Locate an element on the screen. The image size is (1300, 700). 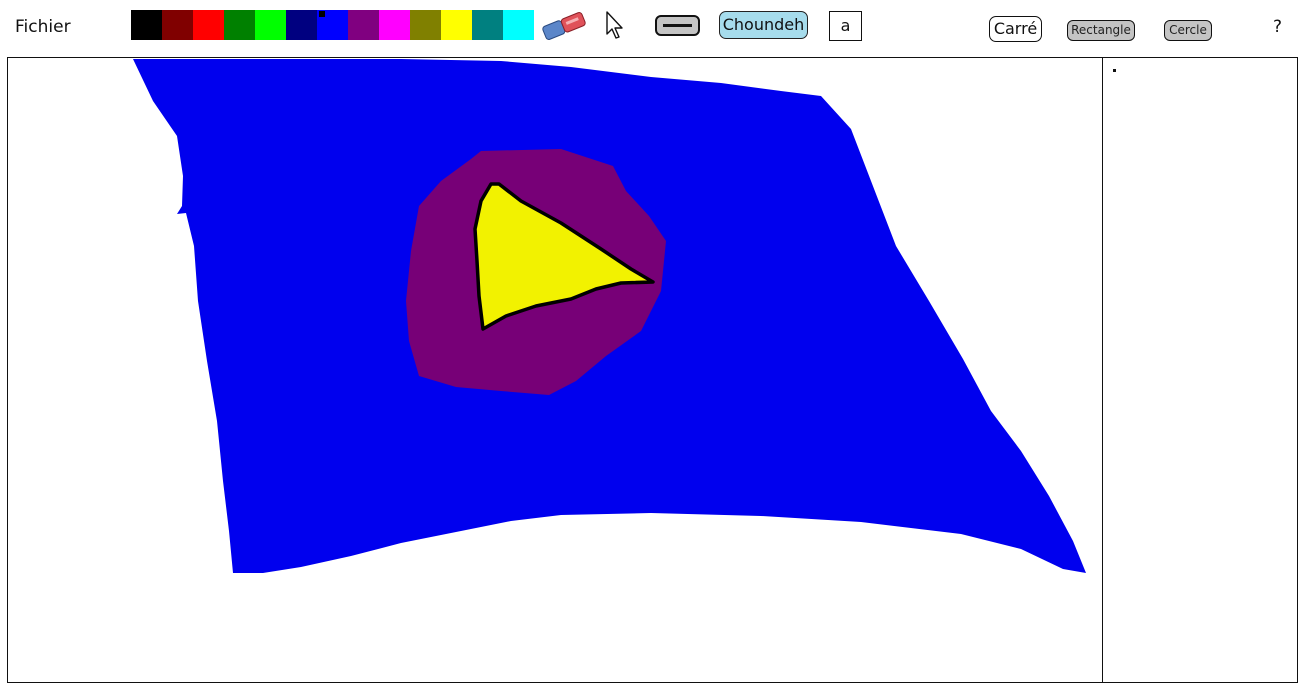
side-panel-dot is located at coordinates (1114, 70).